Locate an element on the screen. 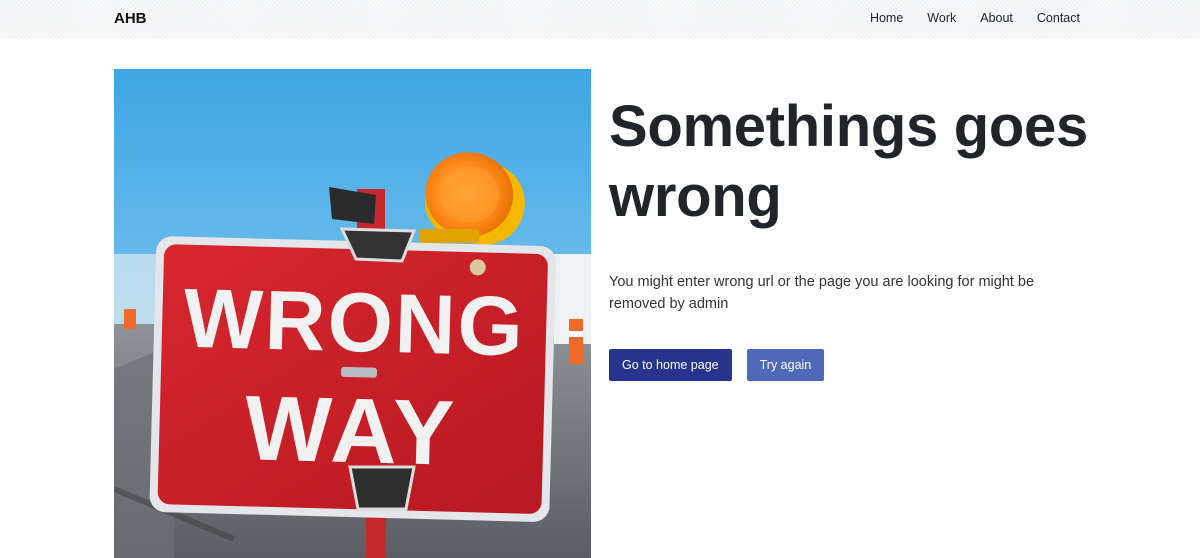  nav-link-home: Home is located at coordinates (886, 18).